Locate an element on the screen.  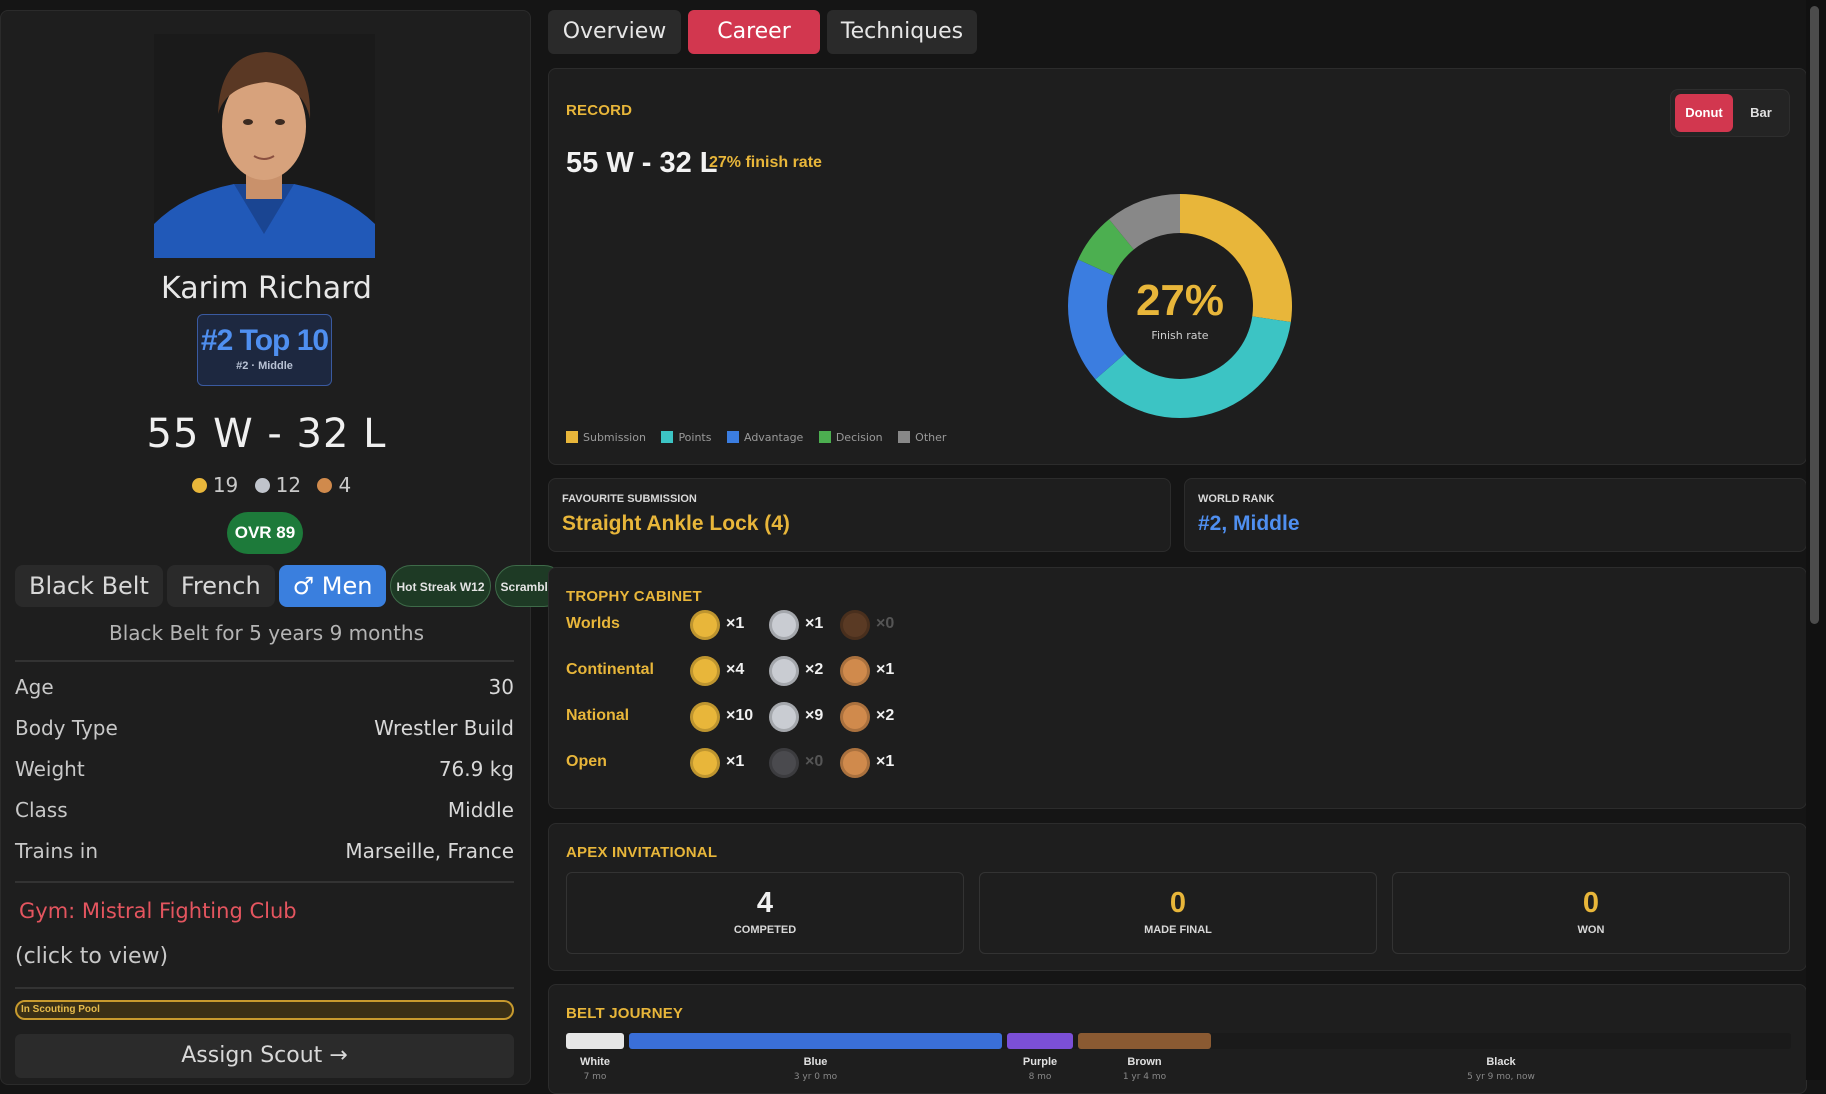
info-row-class: Class Middle is located at coordinates (264, 813).